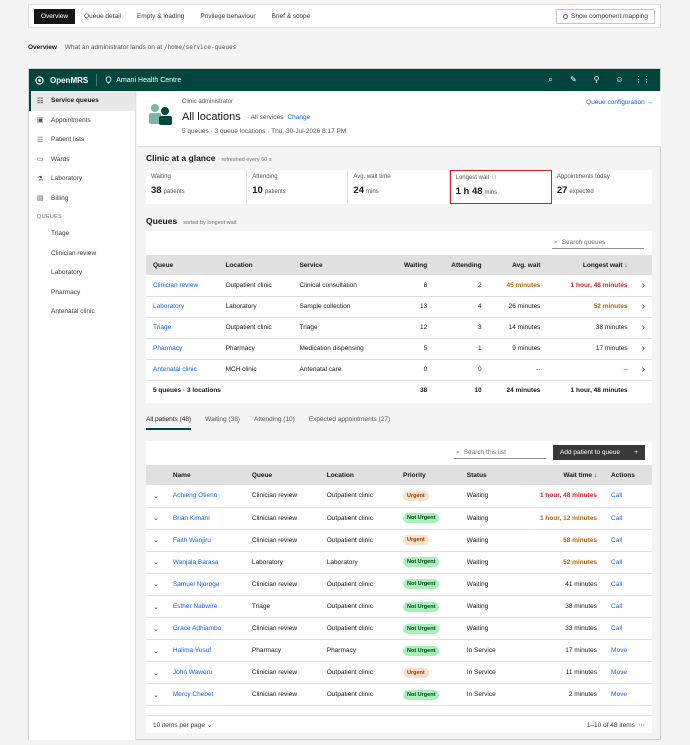 The image size is (690, 745). What do you see at coordinates (82, 160) in the screenshot?
I see `sidebar-item-wards: ▭ Wards` at bounding box center [82, 160].